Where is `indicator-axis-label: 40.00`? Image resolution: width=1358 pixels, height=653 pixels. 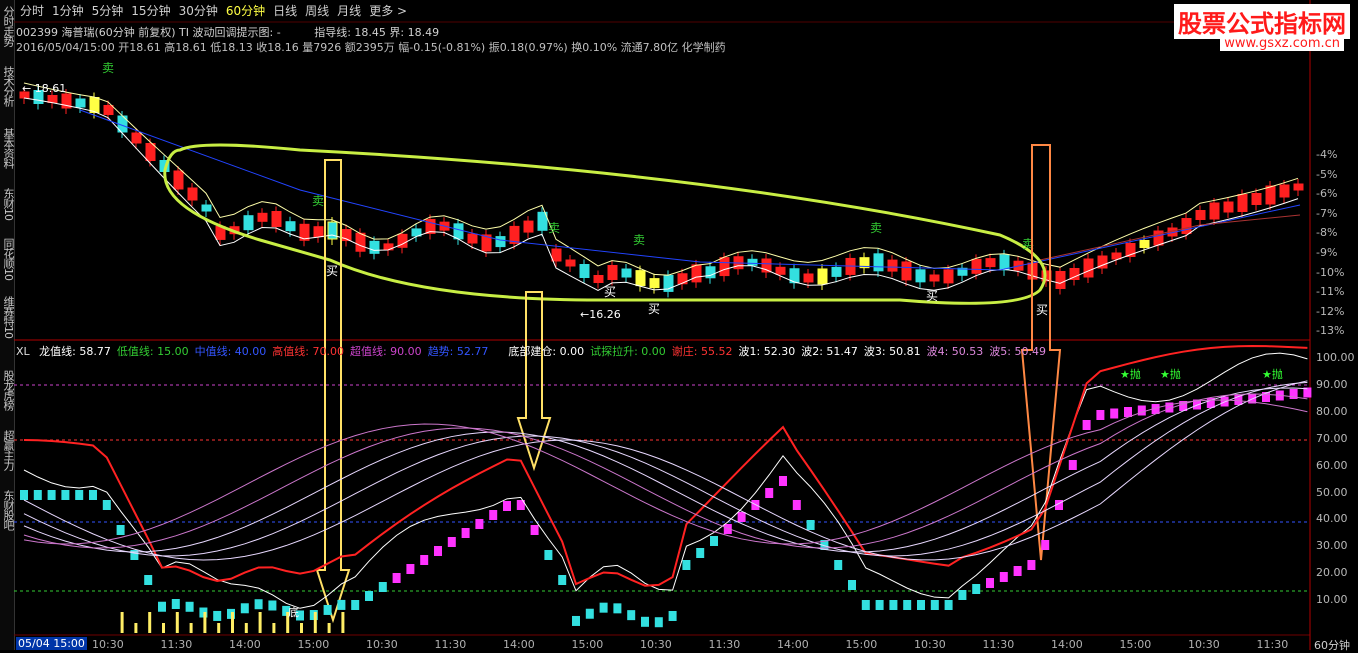 indicator-axis-label: 40.00 is located at coordinates (1332, 519).